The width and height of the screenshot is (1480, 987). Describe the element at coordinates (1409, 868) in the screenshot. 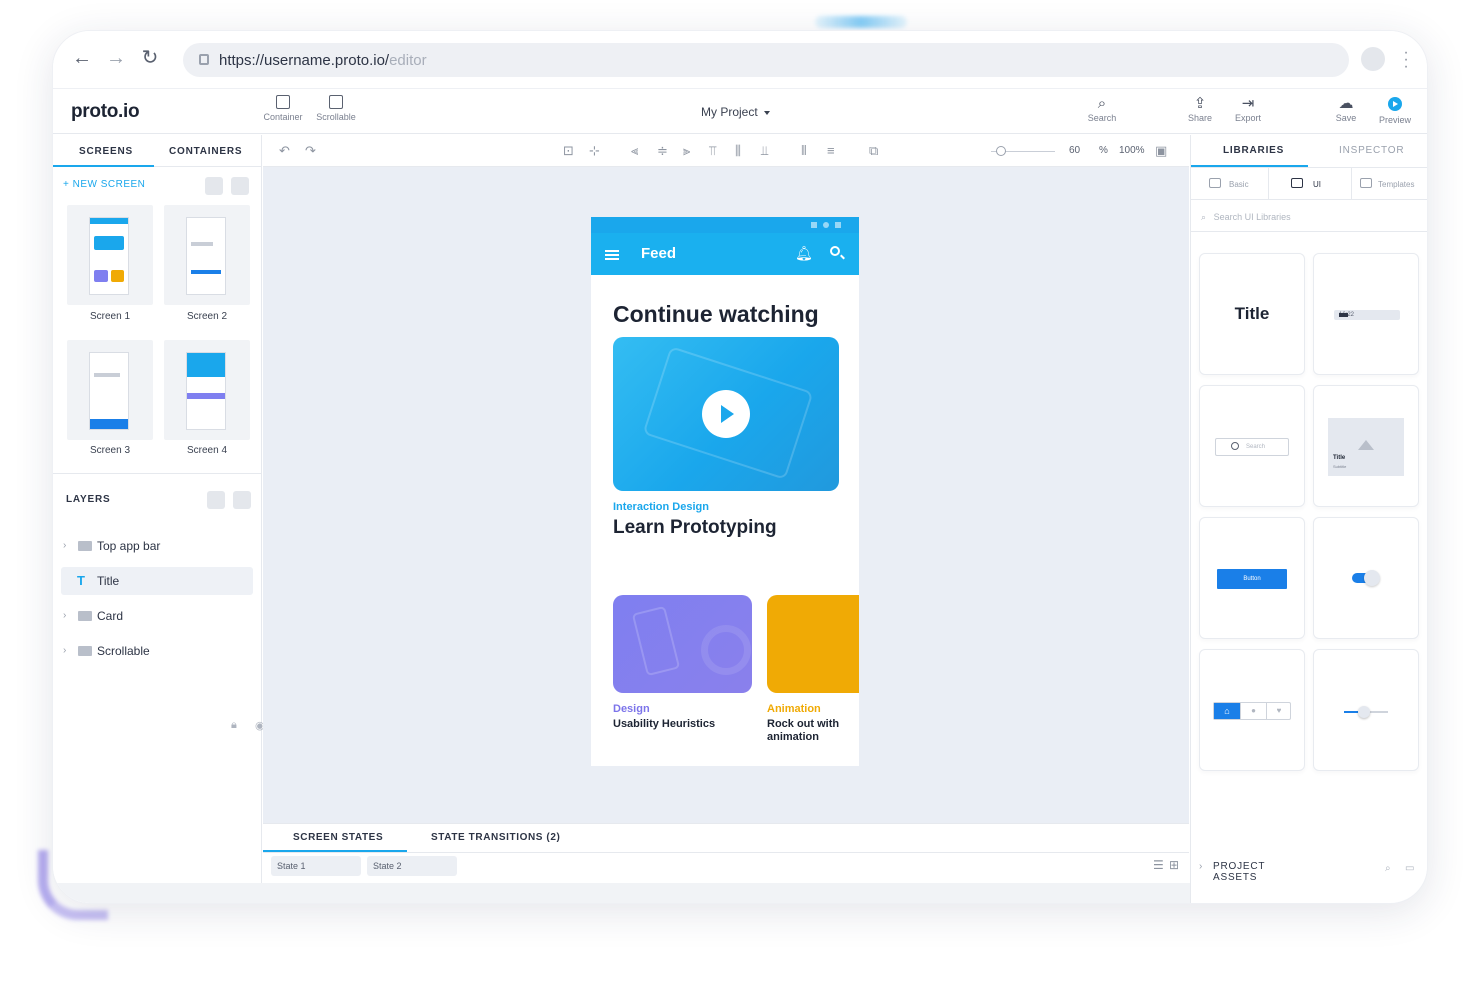

I see `assets-folder-icon: ▭` at that location.